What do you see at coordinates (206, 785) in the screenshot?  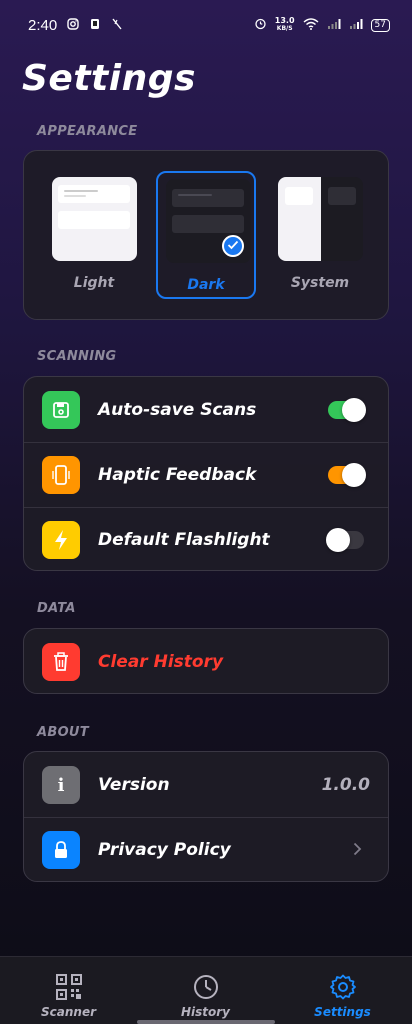 I see `version-row: i Version 1.0.0` at bounding box center [206, 785].